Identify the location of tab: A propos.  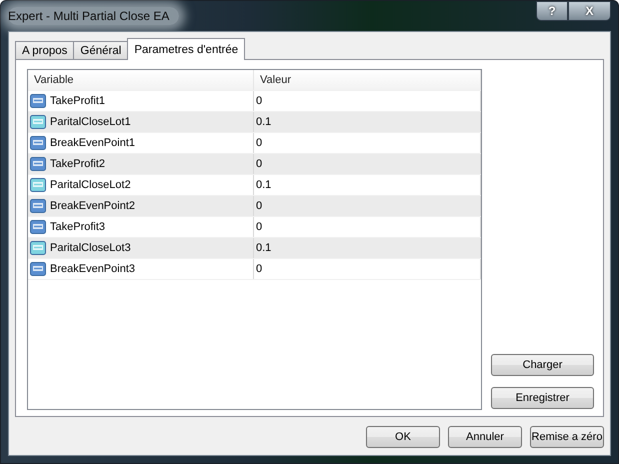
(44, 50).